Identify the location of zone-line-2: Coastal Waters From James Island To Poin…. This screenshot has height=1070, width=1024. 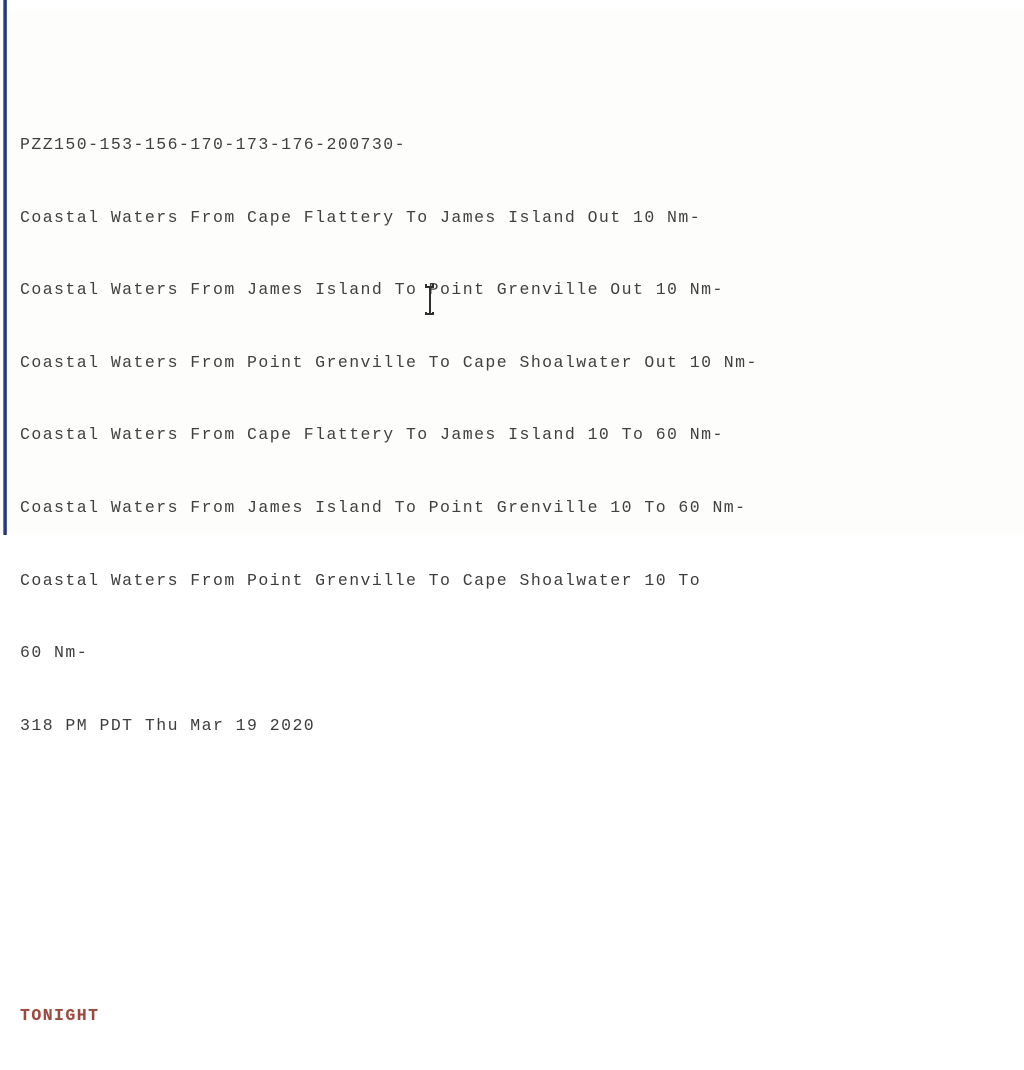
(372, 290).